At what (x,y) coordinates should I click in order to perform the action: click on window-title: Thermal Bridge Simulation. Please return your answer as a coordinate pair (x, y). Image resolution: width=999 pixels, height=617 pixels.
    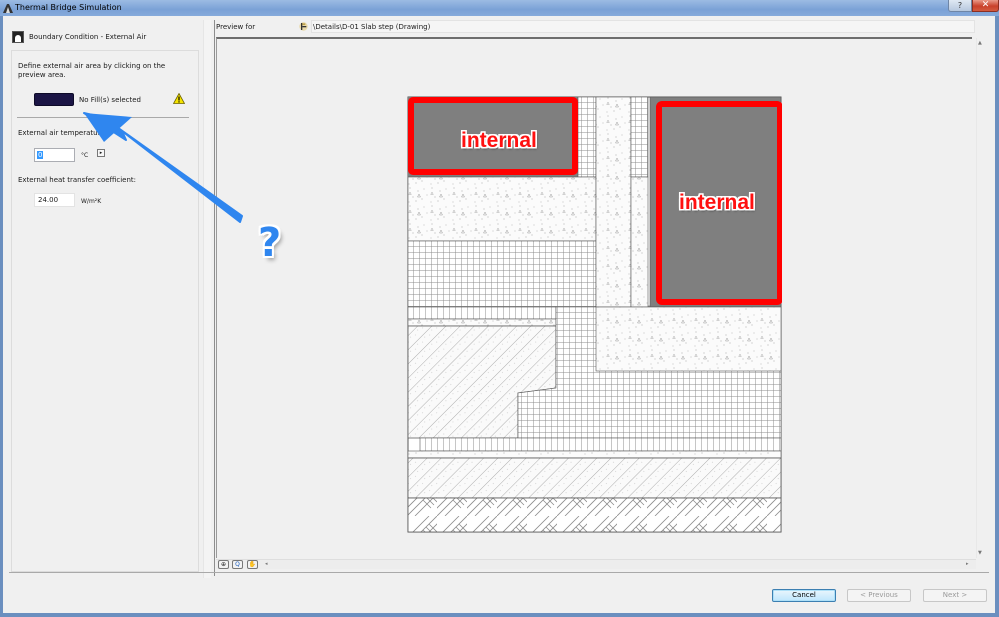
    Looking at the image, I should click on (68, 7).